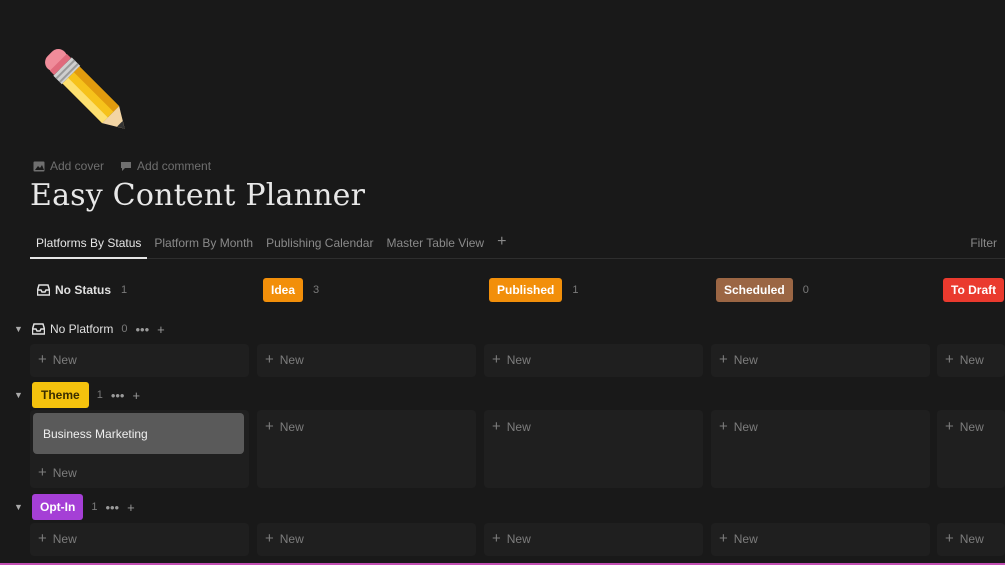 This screenshot has width=1005, height=565. I want to click on content-card: Business Marketing, so click(138, 433).